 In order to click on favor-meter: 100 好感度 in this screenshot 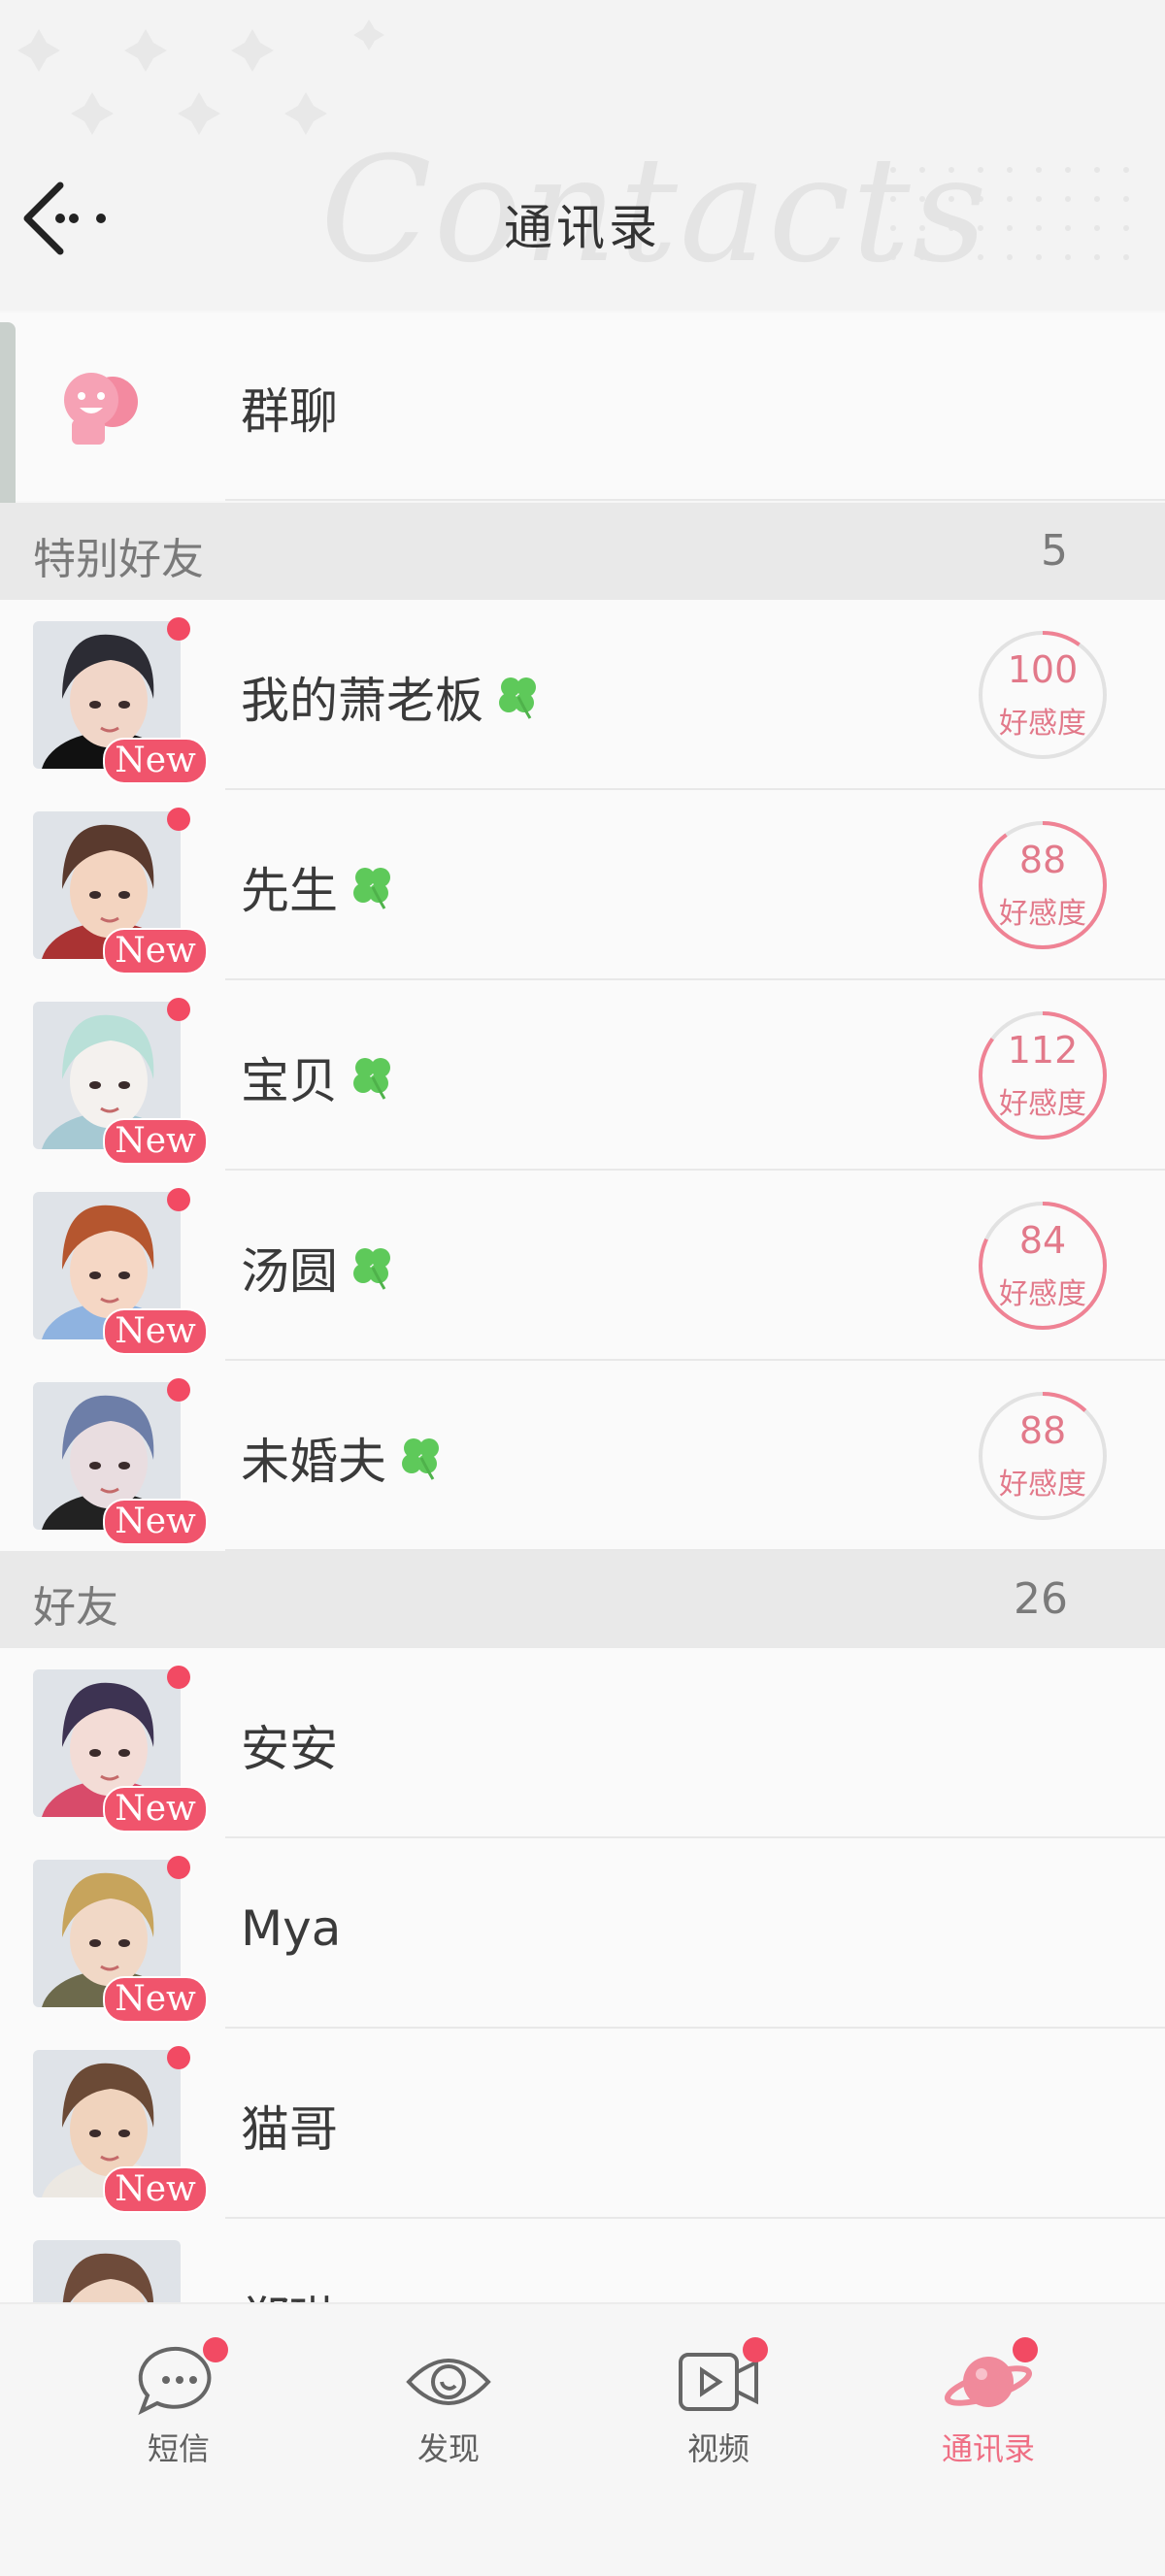, I will do `click(1043, 695)`.